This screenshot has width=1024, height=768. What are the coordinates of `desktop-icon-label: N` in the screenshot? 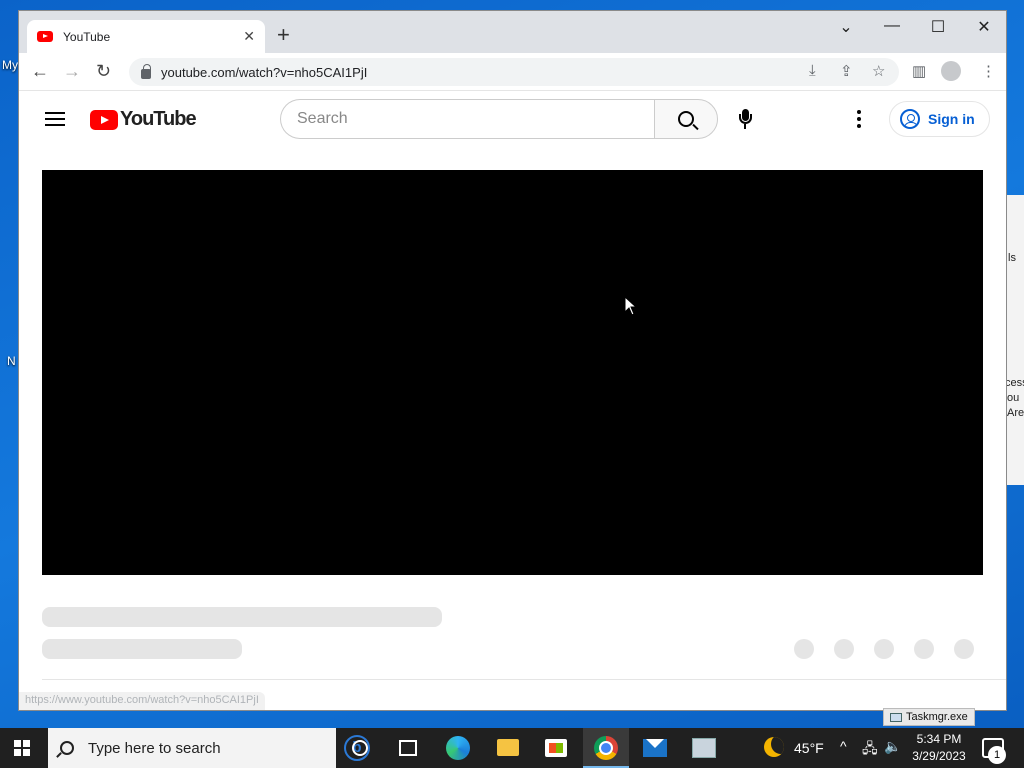 It's located at (11, 361).